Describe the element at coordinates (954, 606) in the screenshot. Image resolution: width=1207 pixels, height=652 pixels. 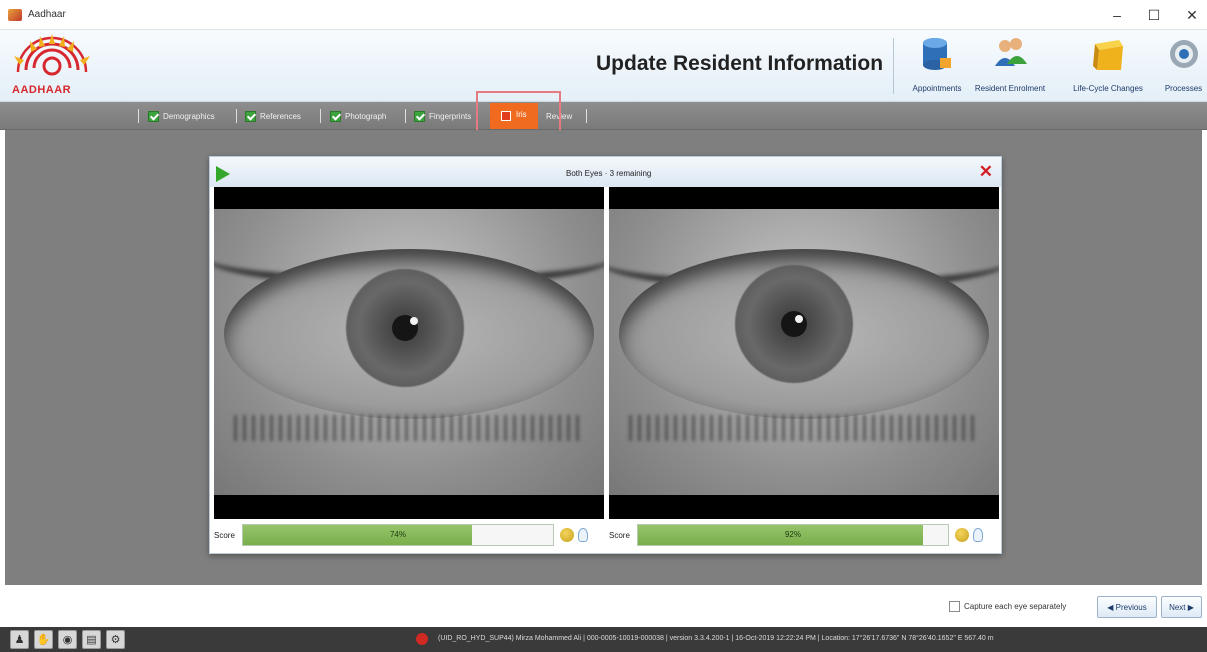
I see `capture-separately-checkbox` at that location.